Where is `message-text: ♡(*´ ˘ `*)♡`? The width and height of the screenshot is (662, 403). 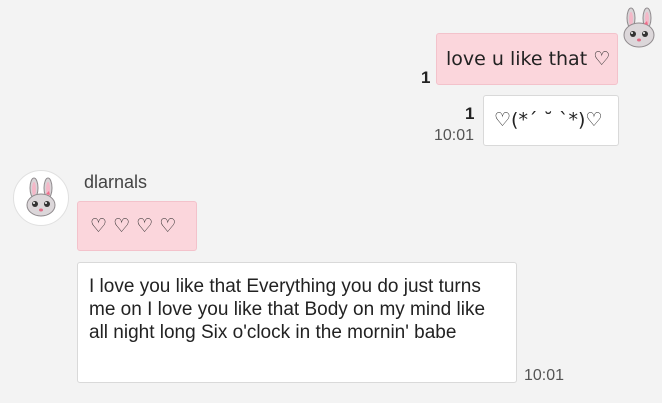 message-text: ♡(*´ ˘ `*)♡ is located at coordinates (548, 120).